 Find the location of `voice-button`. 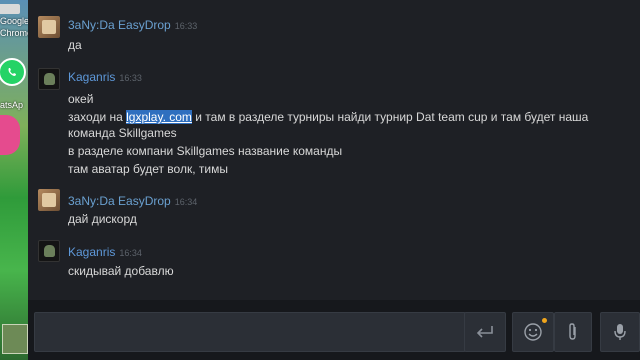

voice-button is located at coordinates (620, 332).